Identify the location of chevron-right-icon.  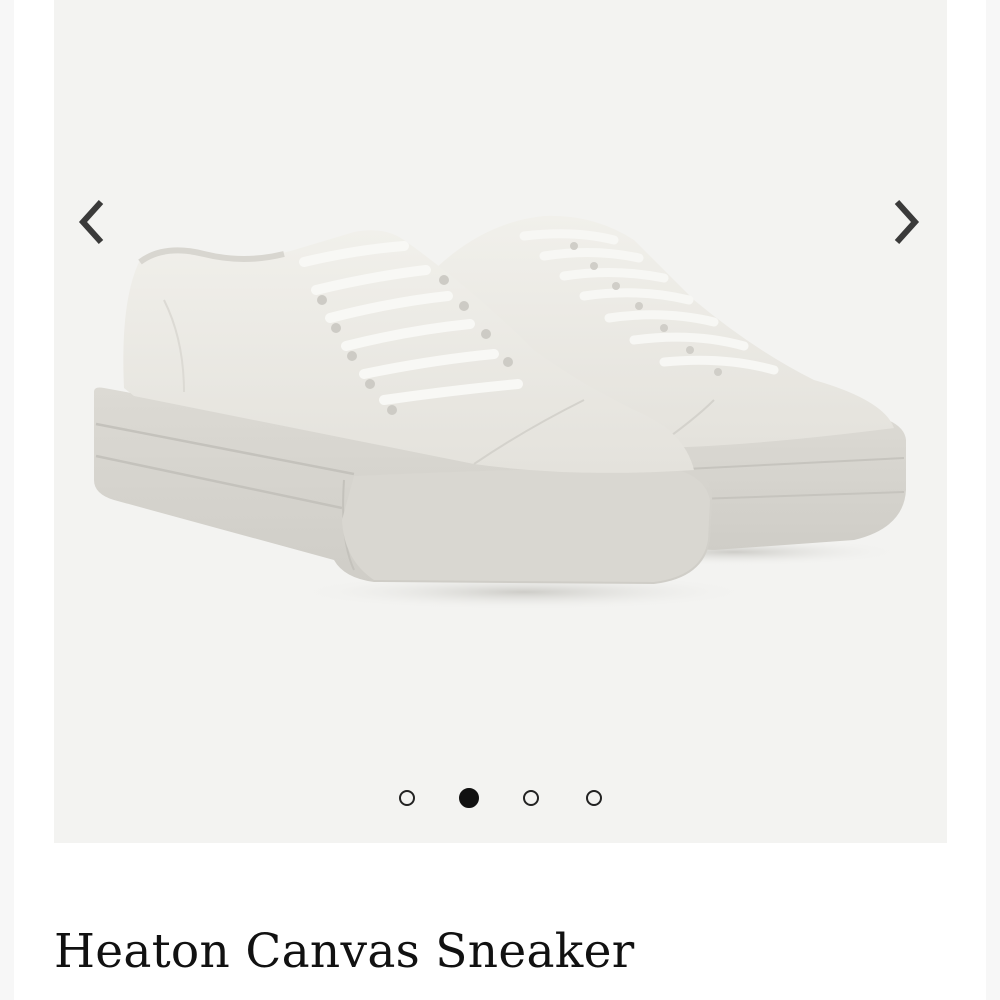
(907, 222).